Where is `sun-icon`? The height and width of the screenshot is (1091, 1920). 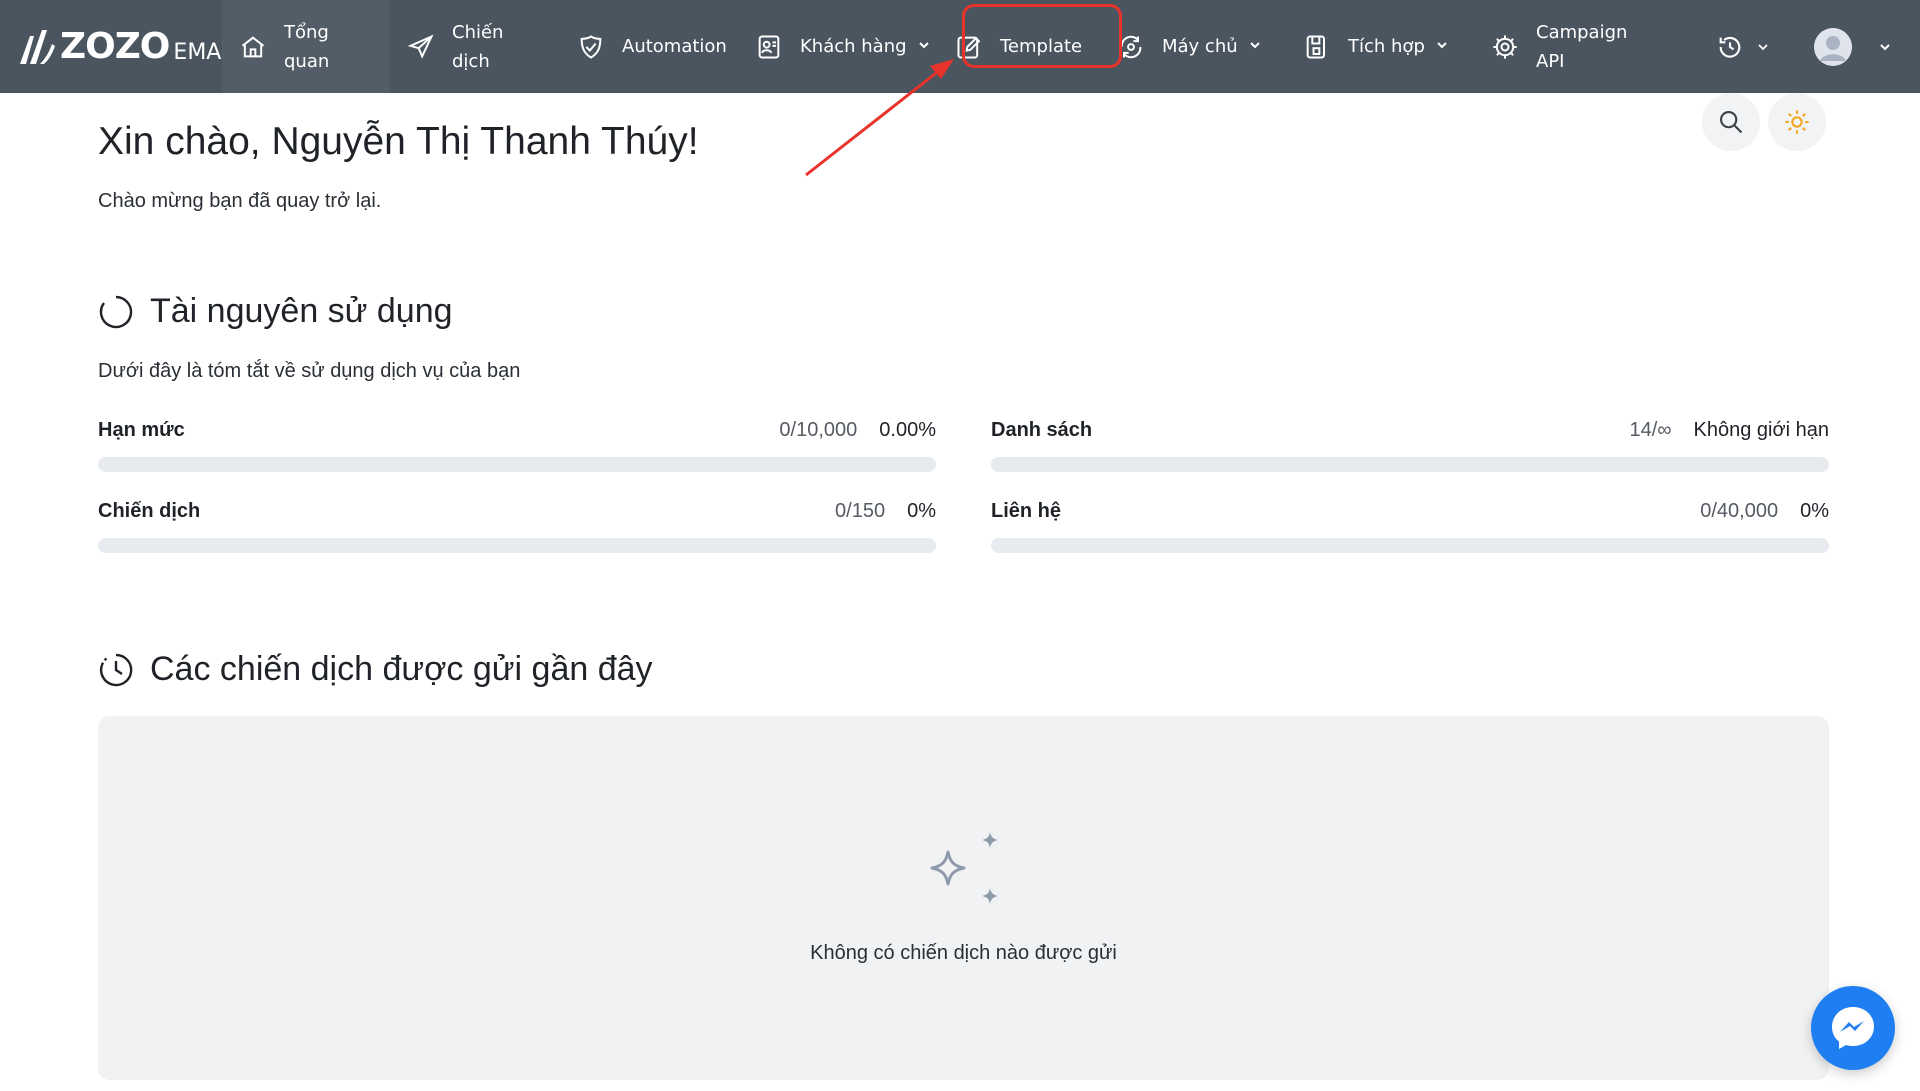
sun-icon is located at coordinates (1797, 122).